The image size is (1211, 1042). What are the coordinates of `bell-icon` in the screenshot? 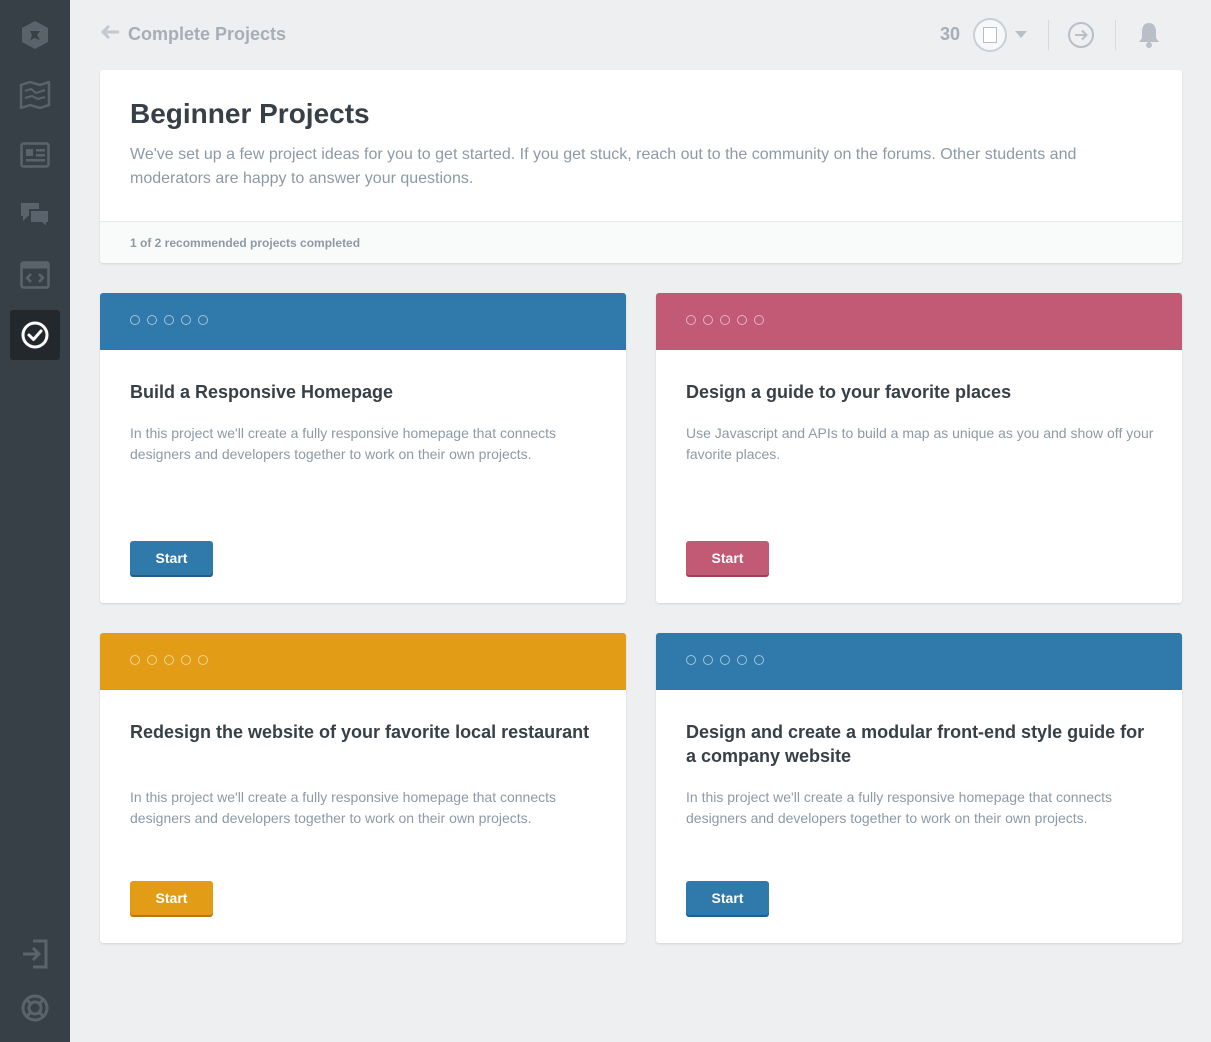 It's located at (1149, 35).